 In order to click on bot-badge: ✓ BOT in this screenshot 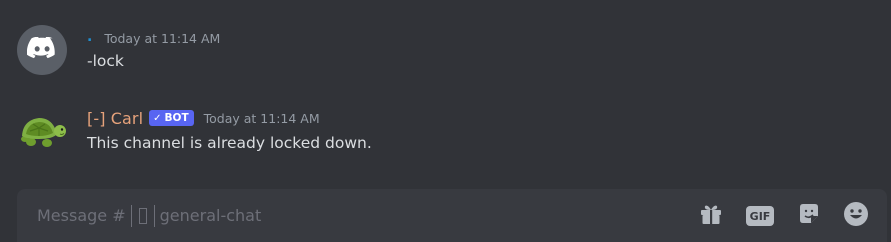, I will do `click(171, 118)`.